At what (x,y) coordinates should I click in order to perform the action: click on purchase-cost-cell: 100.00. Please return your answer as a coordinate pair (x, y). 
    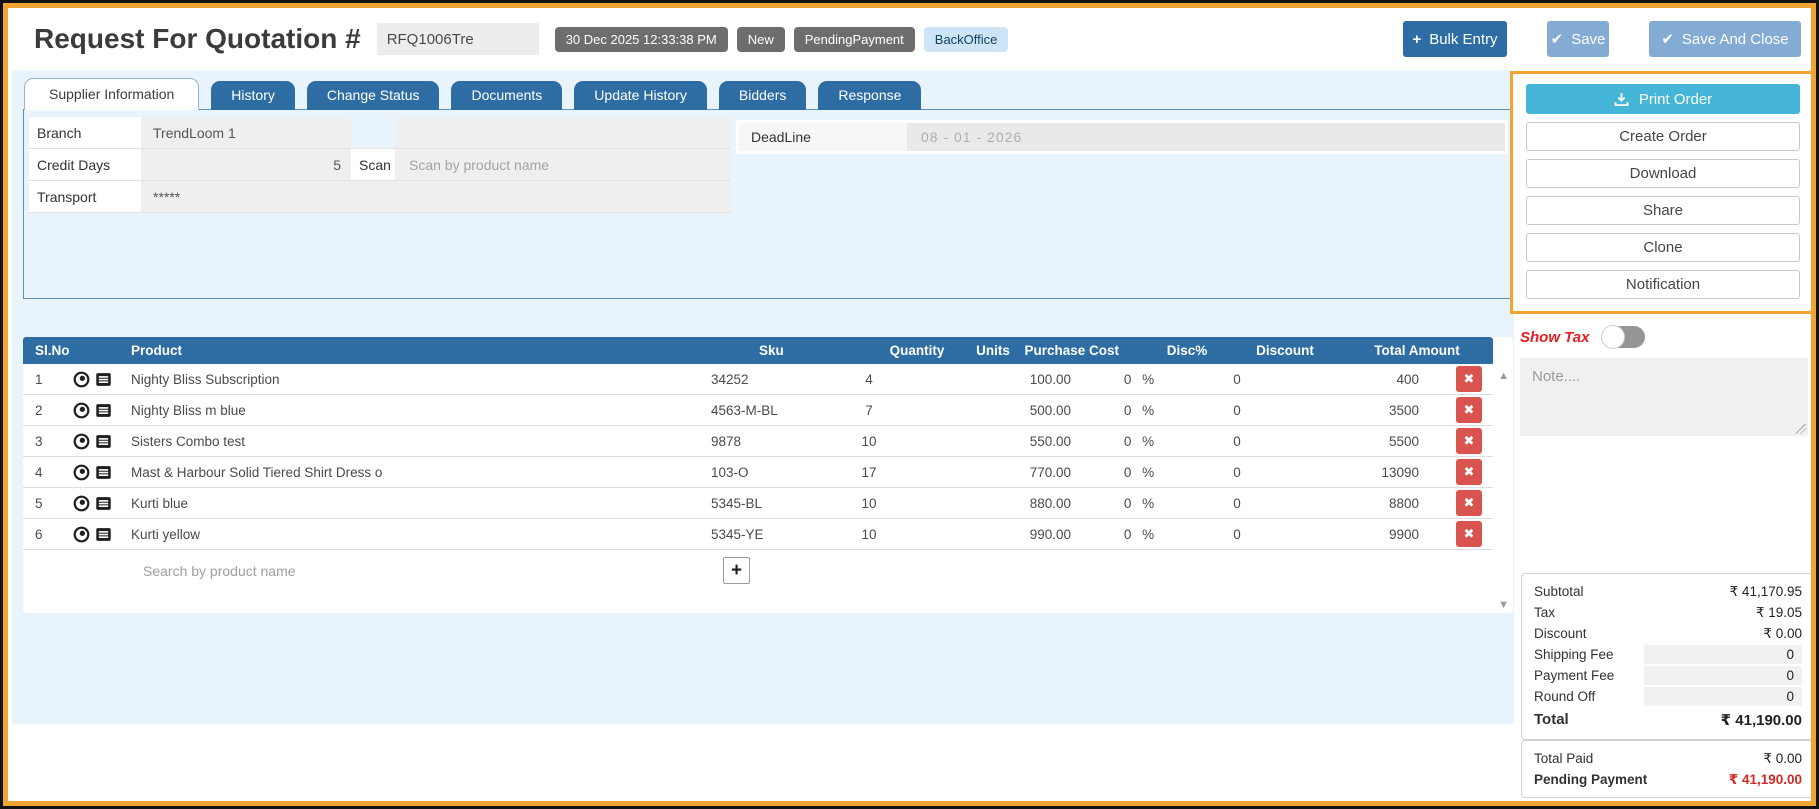
    Looking at the image, I should click on (1036, 379).